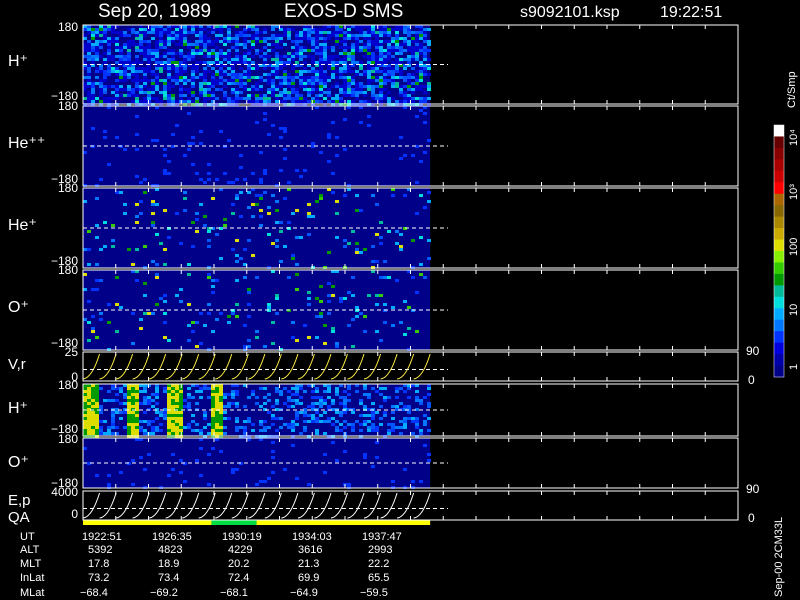 The image size is (800, 600). What do you see at coordinates (304, 593) in the screenshot?
I see `footer-mlat: −64.9` at bounding box center [304, 593].